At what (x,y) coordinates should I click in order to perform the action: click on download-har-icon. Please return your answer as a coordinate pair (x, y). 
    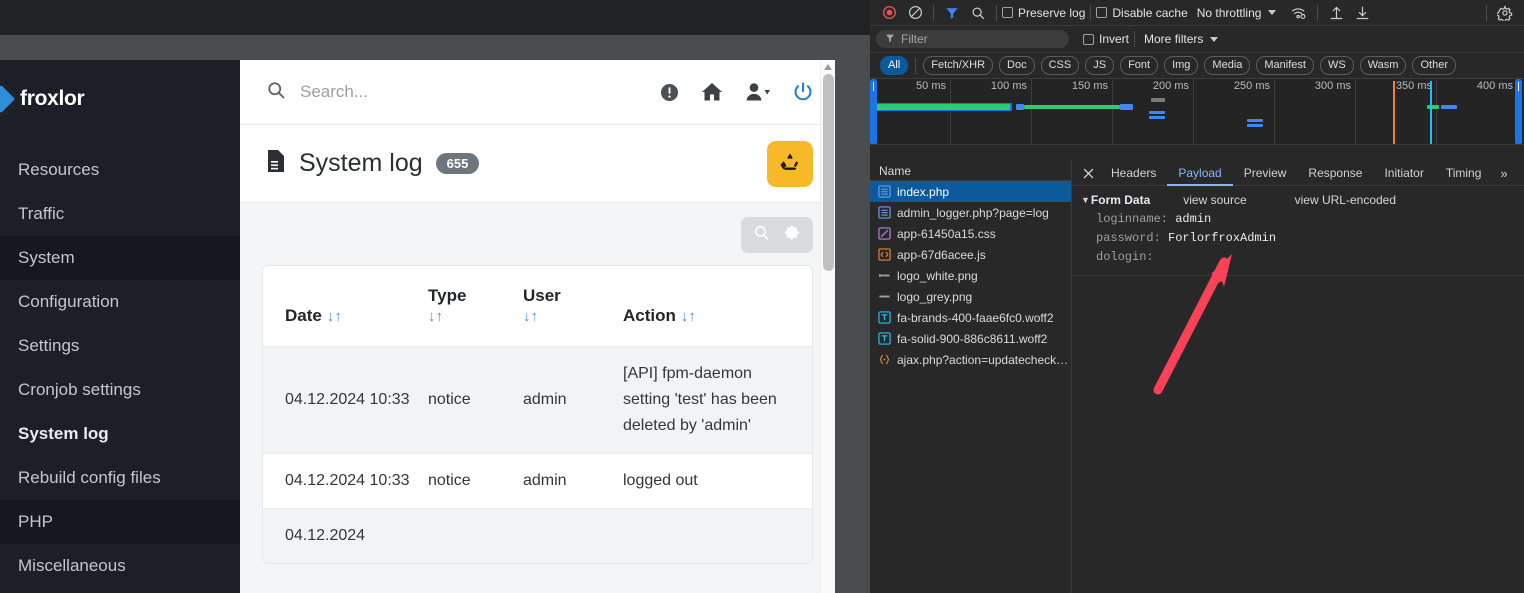
    Looking at the image, I should click on (1362, 13).